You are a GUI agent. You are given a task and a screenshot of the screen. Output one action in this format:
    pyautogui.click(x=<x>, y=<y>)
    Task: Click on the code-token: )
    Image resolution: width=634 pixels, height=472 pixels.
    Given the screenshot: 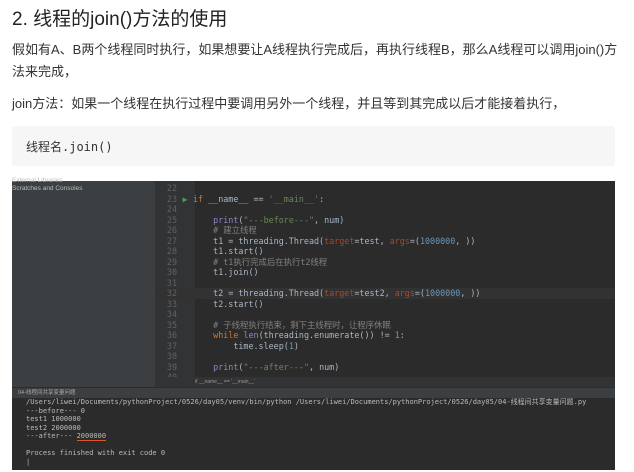 What is the action you would take?
    pyautogui.click(x=296, y=345)
    